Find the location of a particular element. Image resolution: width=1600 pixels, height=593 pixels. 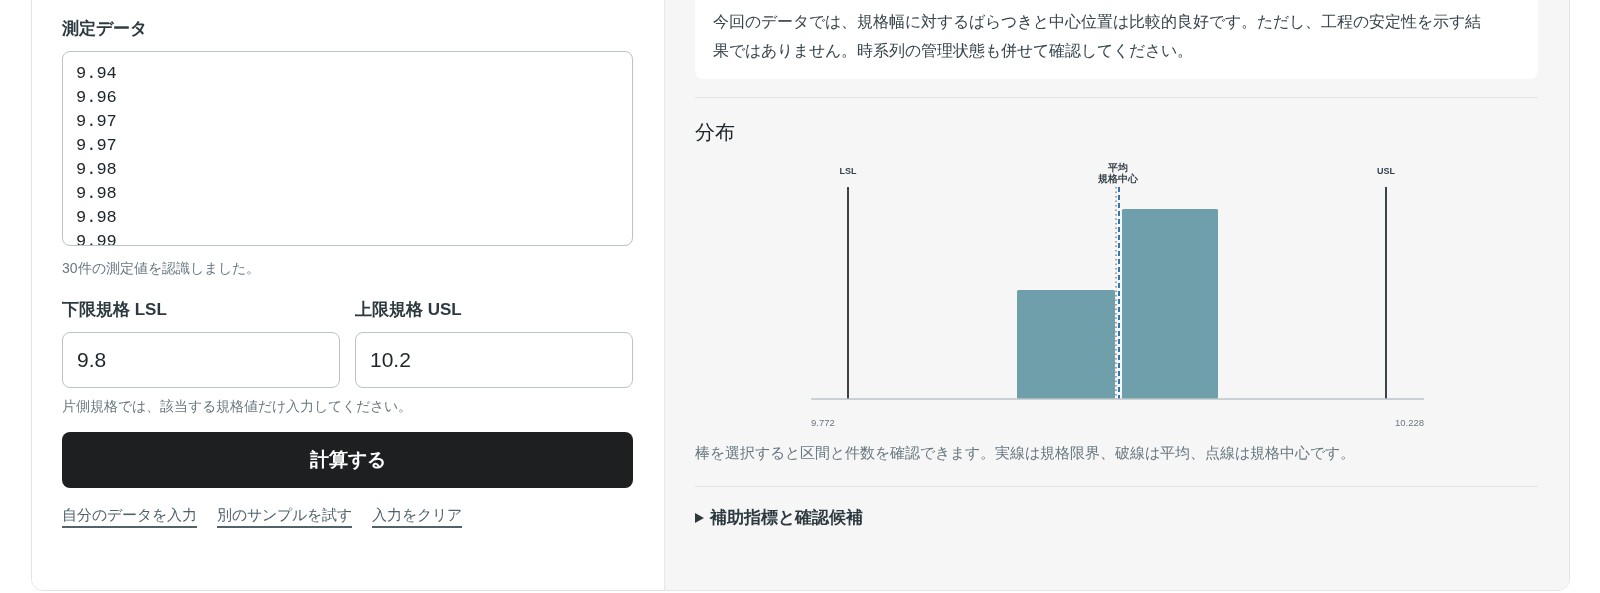

chart-label: LSL is located at coordinates (847, 171).